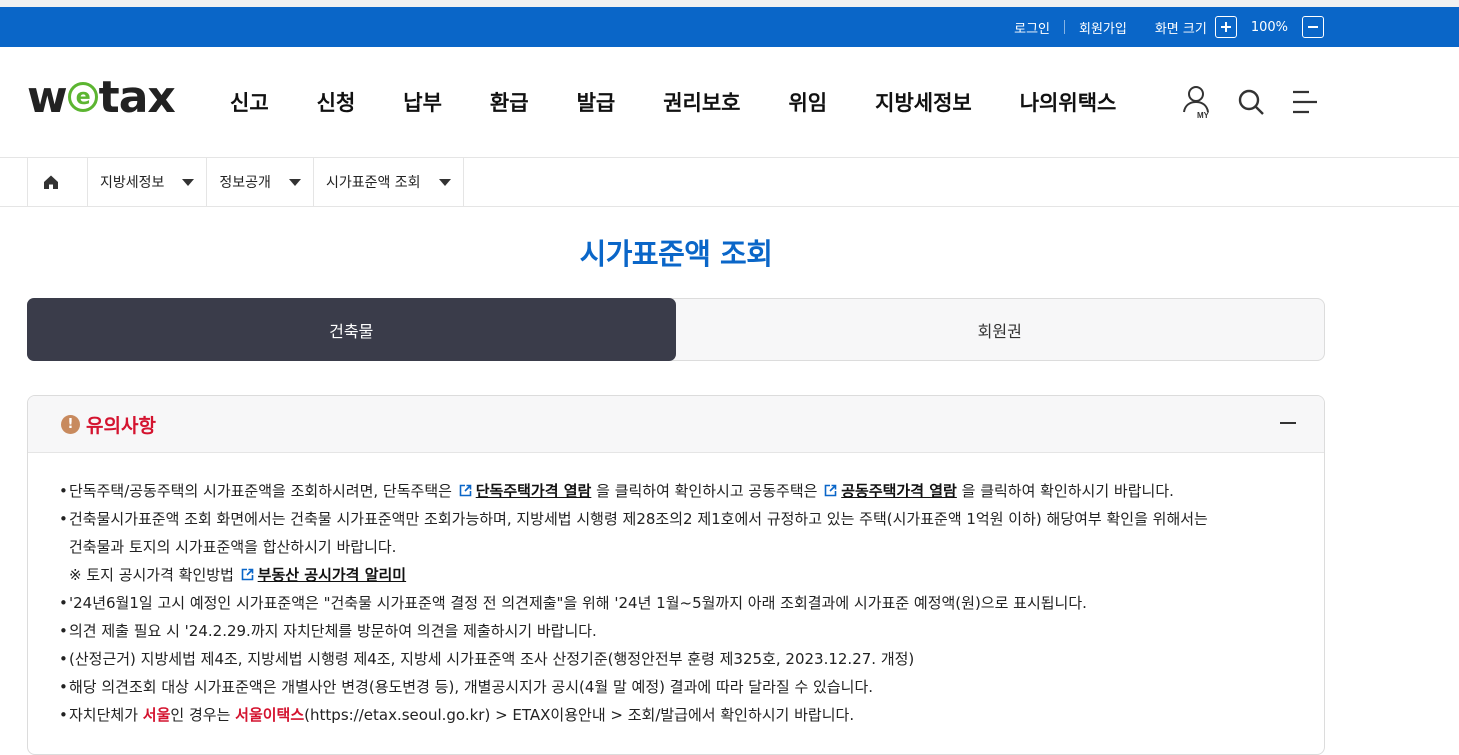  Describe the element at coordinates (245, 183) in the screenshot. I see `breadcrumb-label: 정보공개` at that location.